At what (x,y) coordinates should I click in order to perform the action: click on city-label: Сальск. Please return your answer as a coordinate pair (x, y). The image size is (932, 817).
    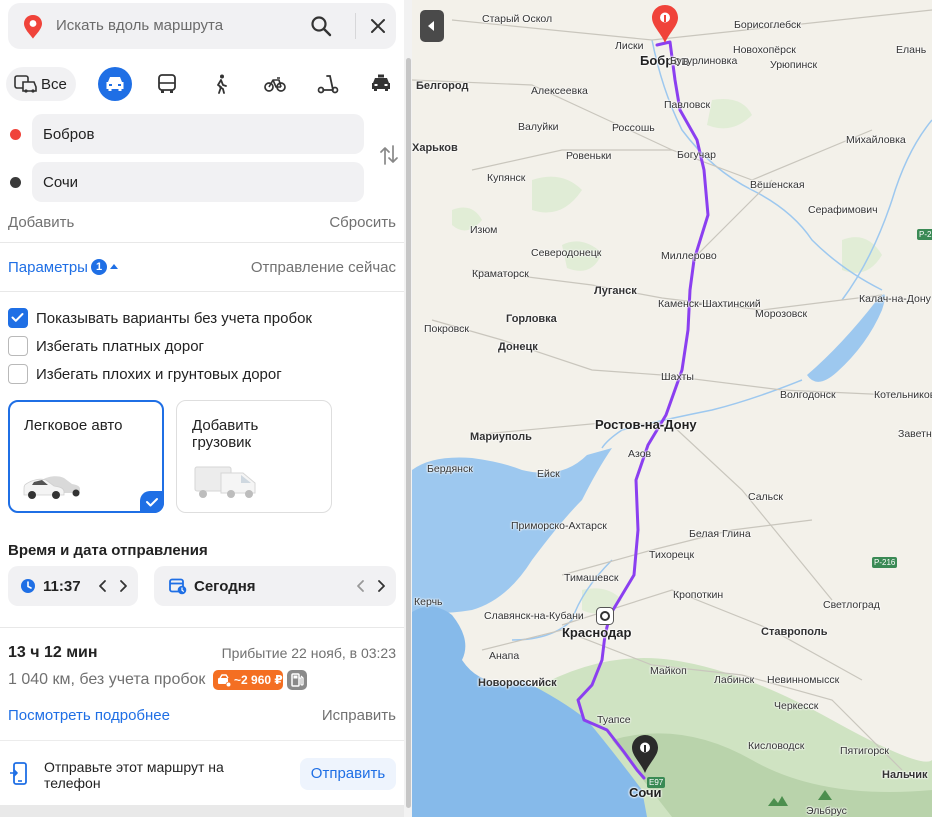
    Looking at the image, I should click on (765, 497).